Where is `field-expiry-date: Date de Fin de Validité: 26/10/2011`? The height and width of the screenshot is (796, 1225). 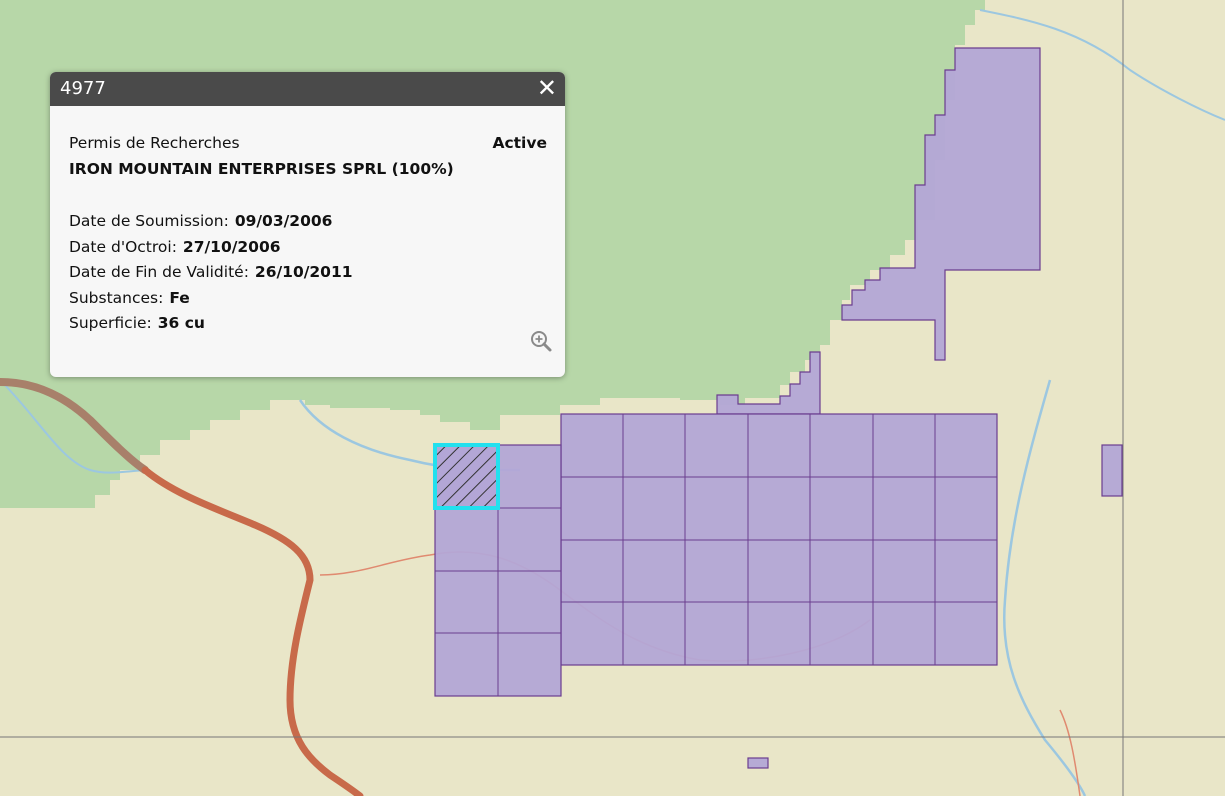 field-expiry-date: Date de Fin de Validité: 26/10/2011 is located at coordinates (308, 276).